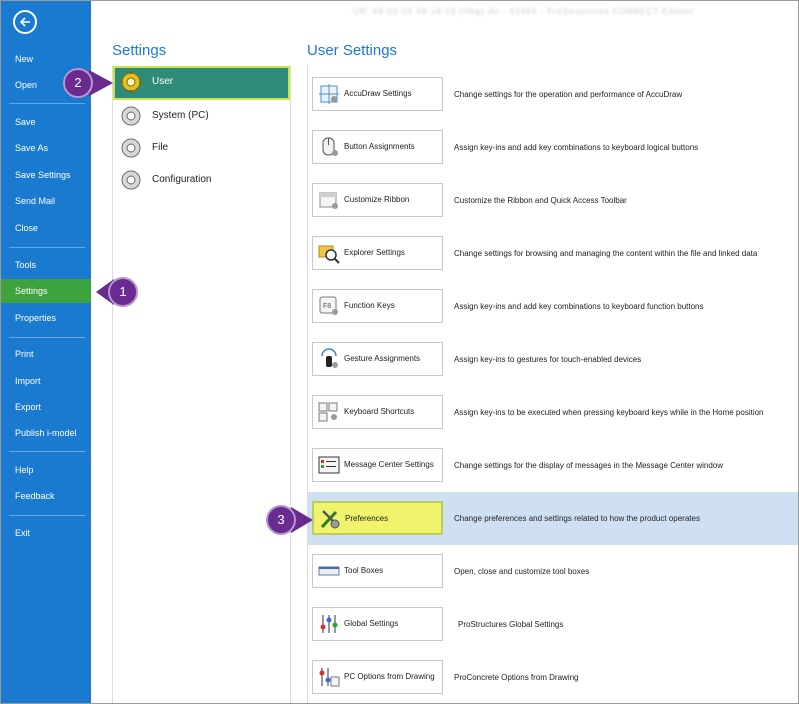 This screenshot has height=704, width=799. I want to click on function-keys-button: F8 Function Keys, so click(377, 306).